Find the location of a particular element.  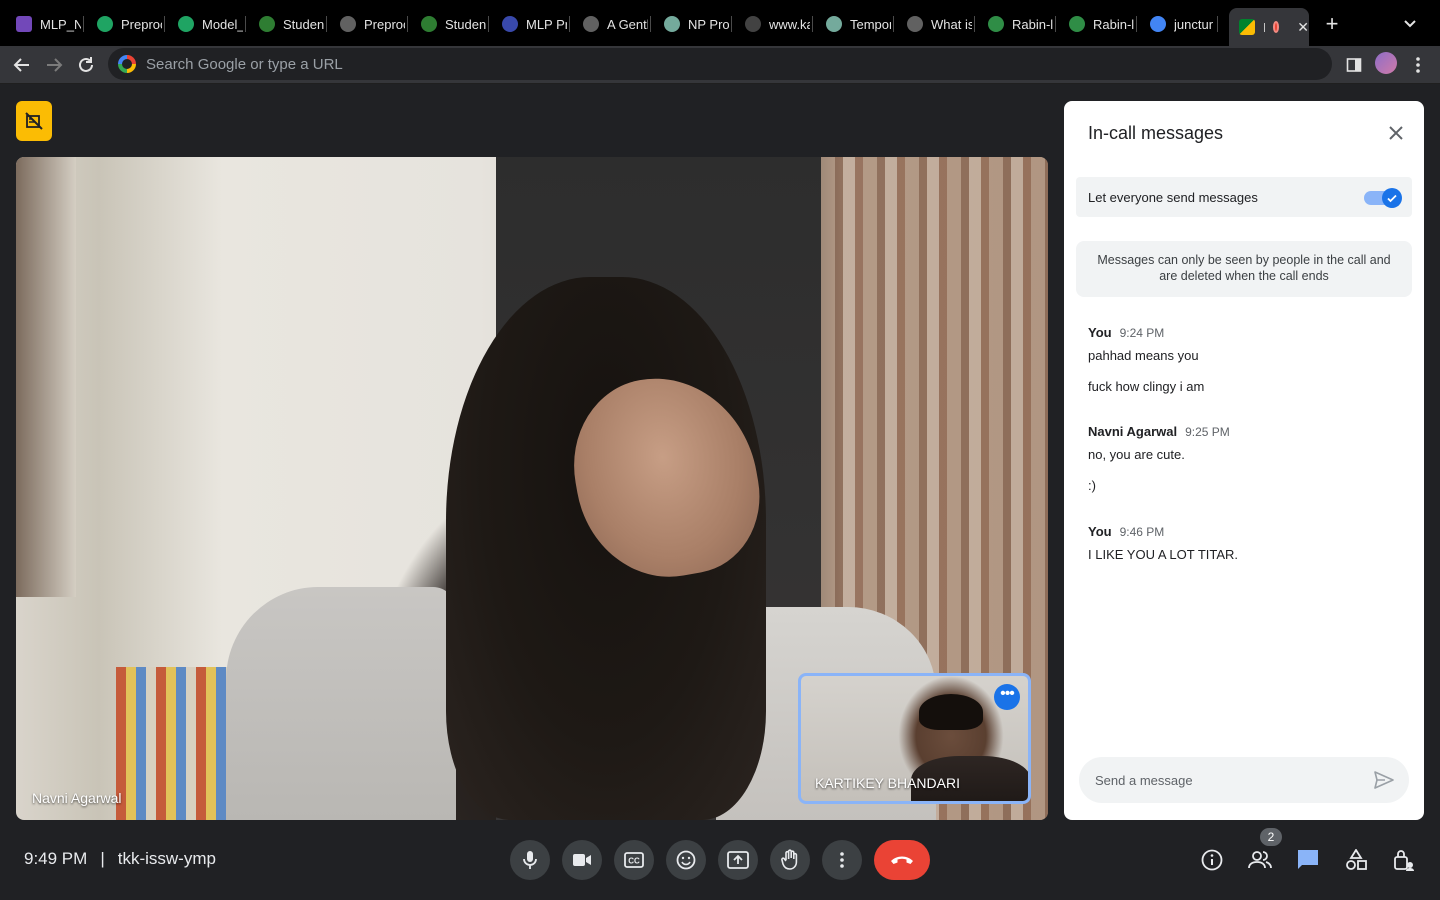

more-options-button is located at coordinates (842, 860).